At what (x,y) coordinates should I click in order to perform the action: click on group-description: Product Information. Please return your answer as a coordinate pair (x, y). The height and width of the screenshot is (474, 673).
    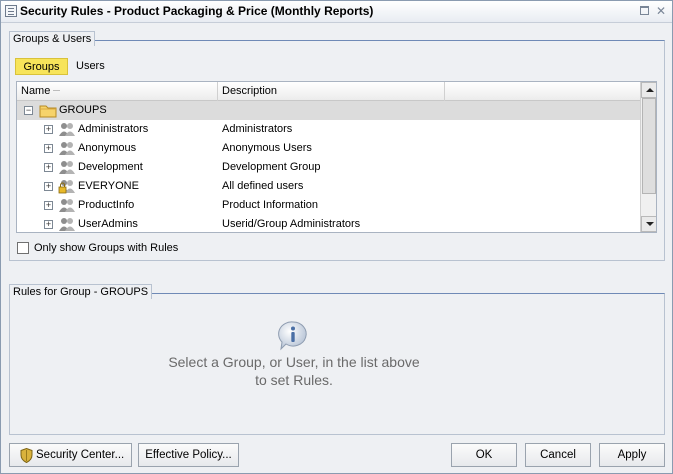
    Looking at the image, I should click on (270, 205).